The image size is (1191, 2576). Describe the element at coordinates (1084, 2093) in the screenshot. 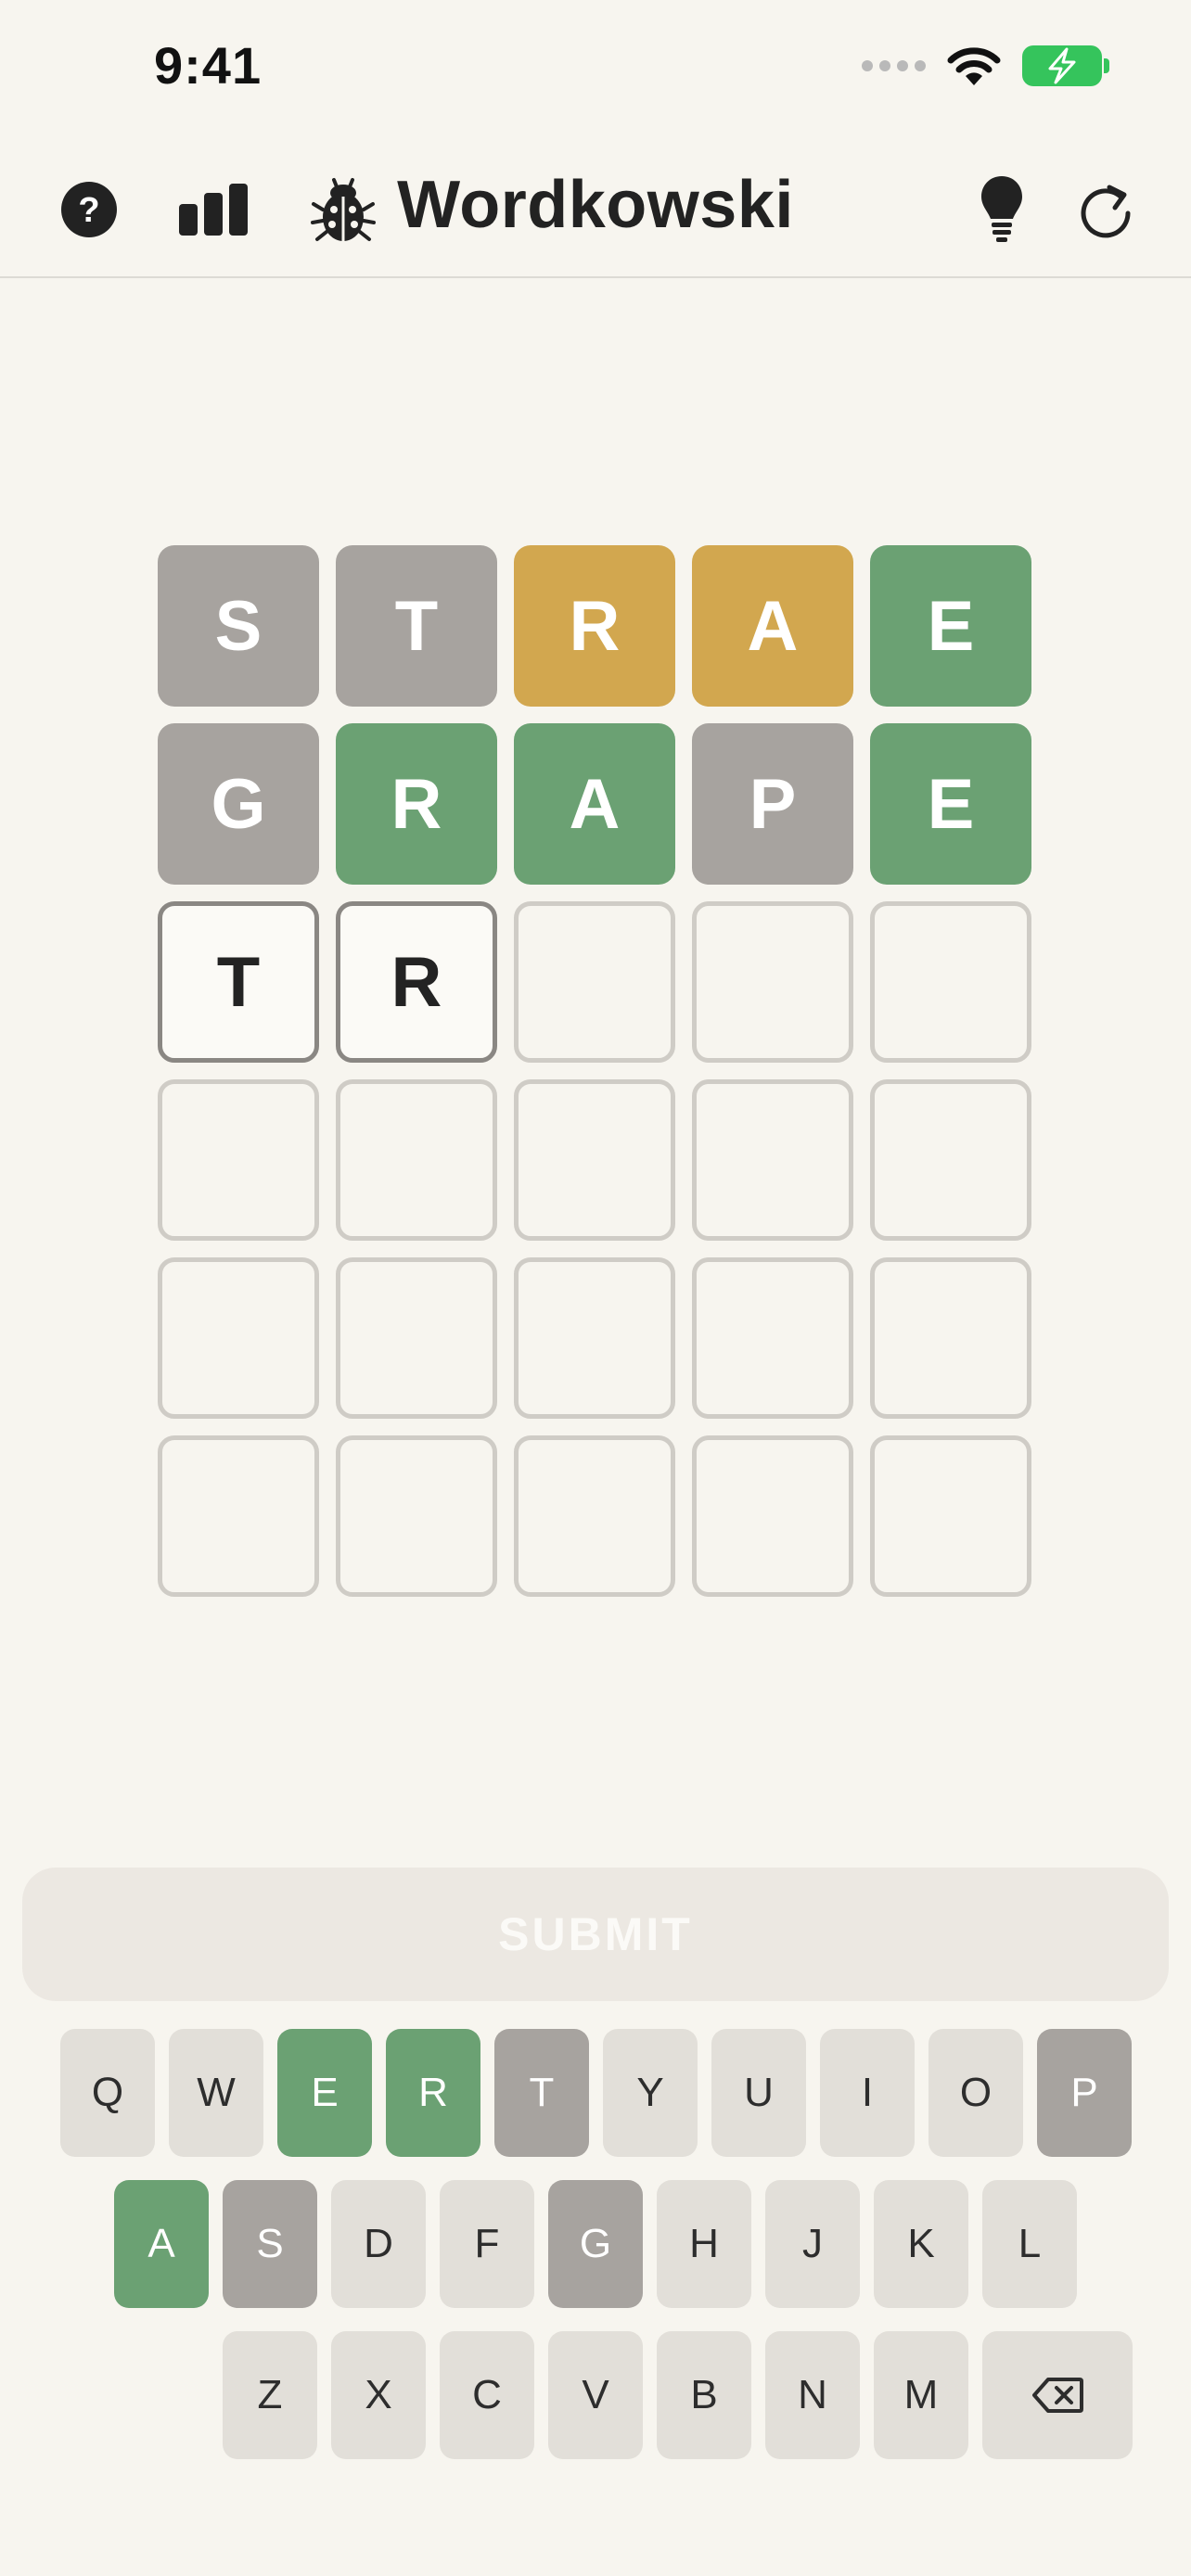

I see `key-p: P` at that location.